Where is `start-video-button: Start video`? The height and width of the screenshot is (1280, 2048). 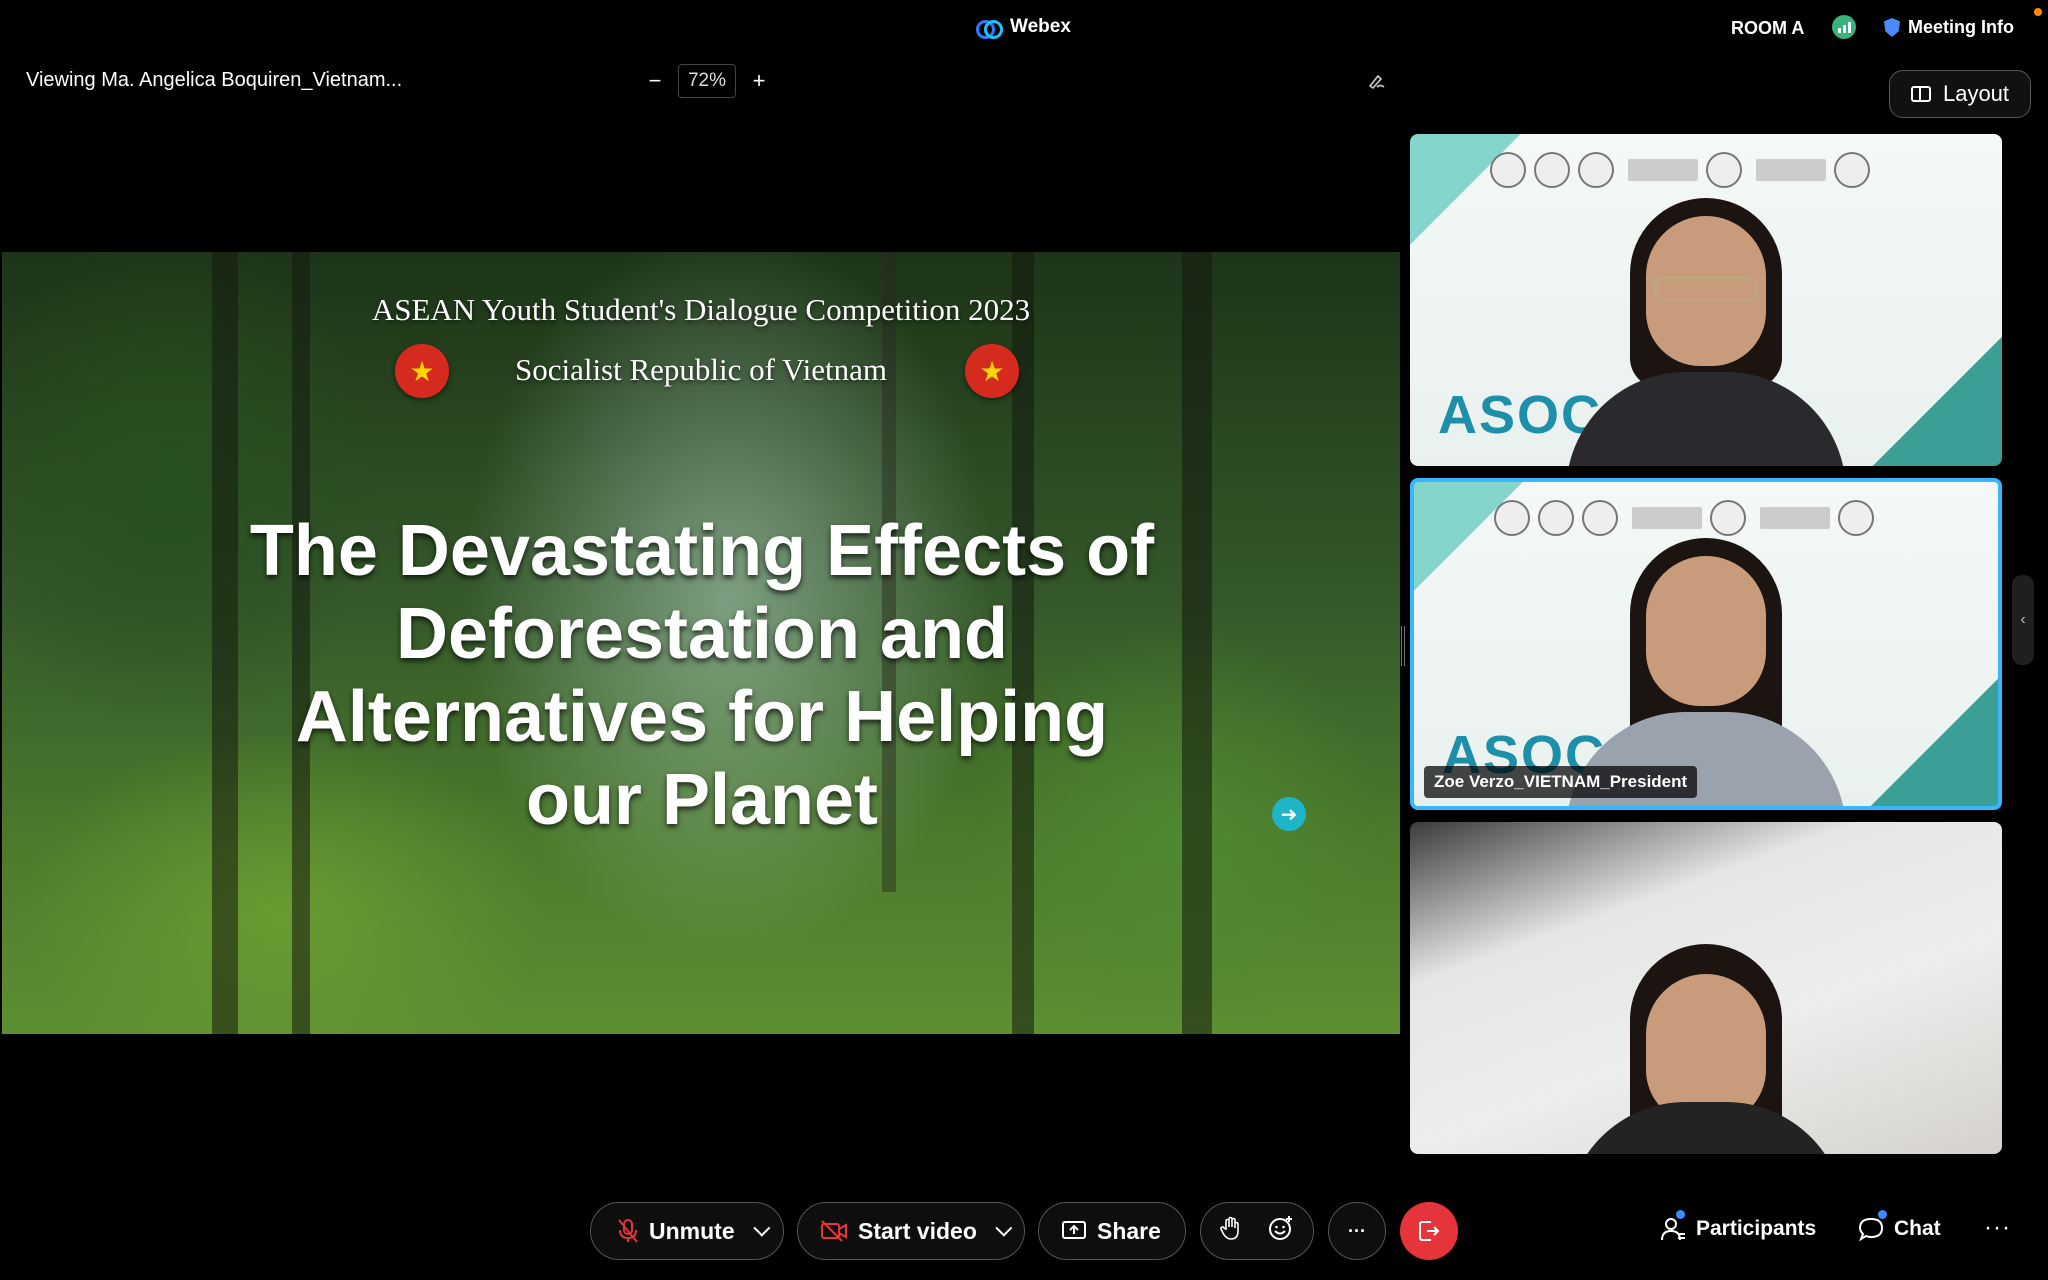
start-video-button: Start video is located at coordinates (911, 1231).